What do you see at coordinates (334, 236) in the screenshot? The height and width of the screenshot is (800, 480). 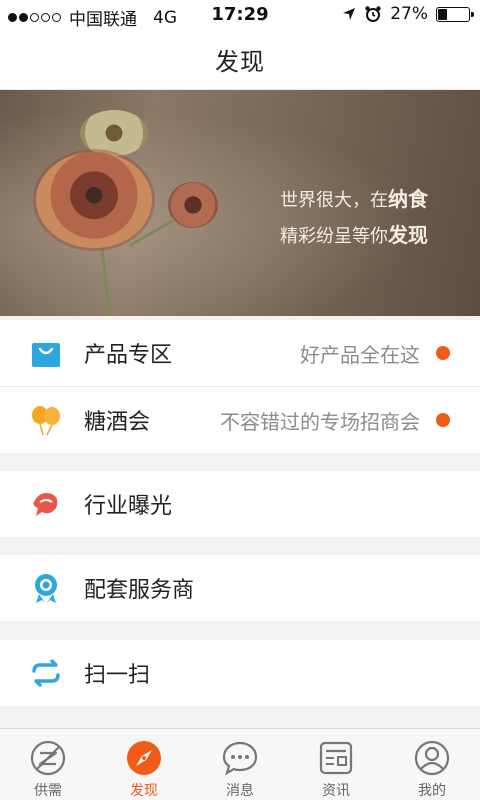 I see `banner-line2-prefix: 精彩纷呈等你` at bounding box center [334, 236].